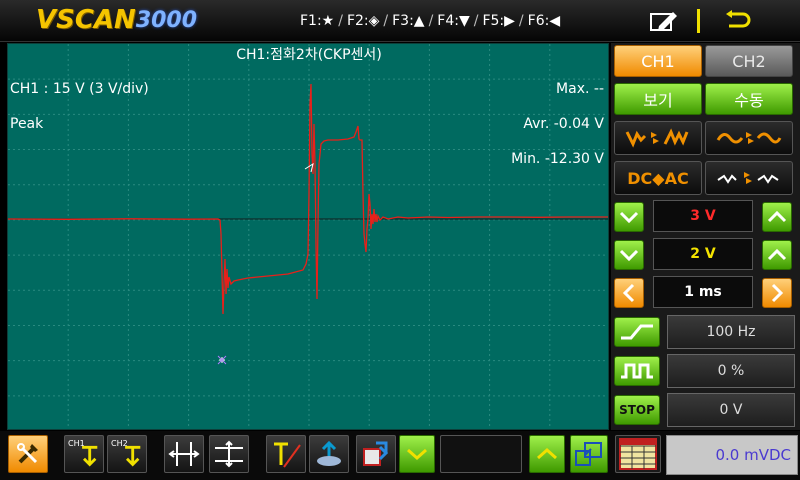 The height and width of the screenshot is (480, 800). I want to click on rising-falling-edge-icon, so click(657, 138).